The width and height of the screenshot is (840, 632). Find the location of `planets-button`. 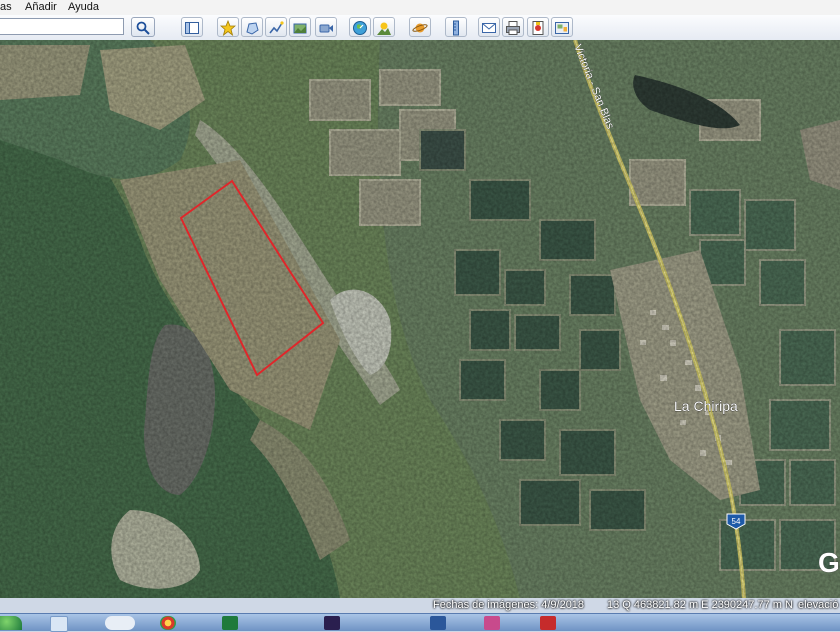

planets-button is located at coordinates (420, 27).